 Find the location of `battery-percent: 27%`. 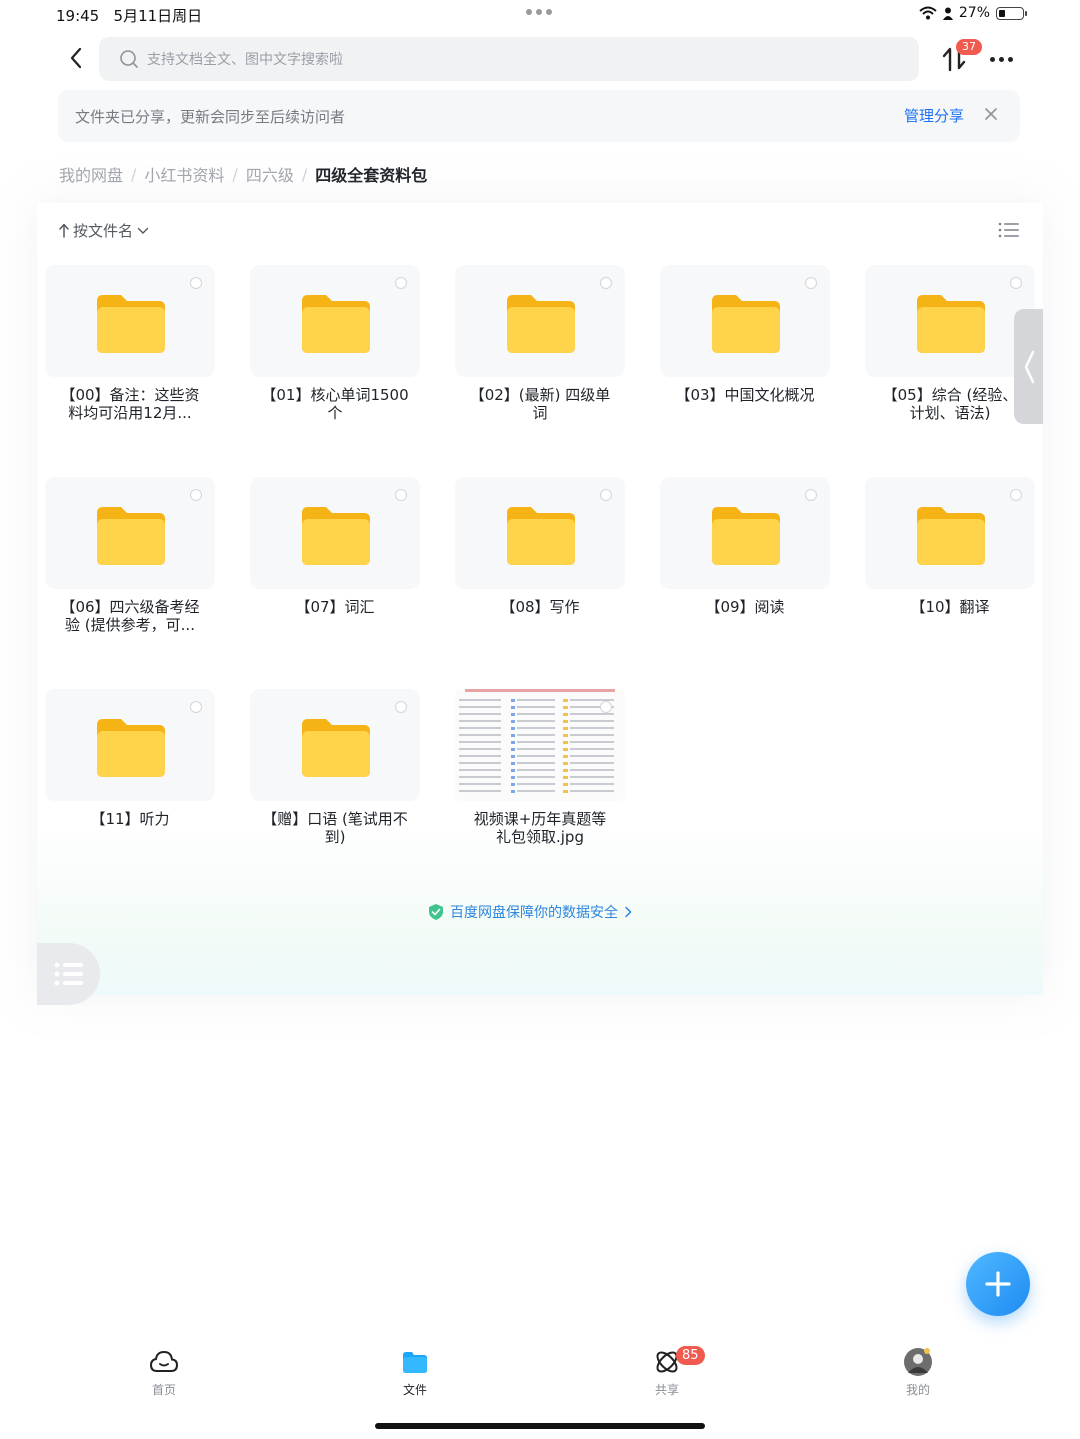

battery-percent: 27% is located at coordinates (974, 13).